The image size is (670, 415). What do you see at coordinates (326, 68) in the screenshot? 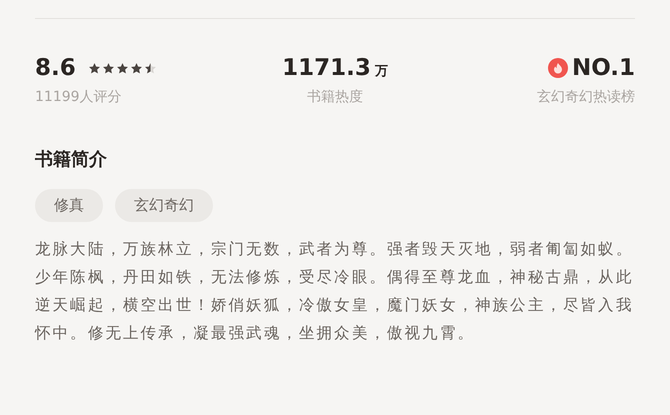
I see `stat-value: 1171.3` at bounding box center [326, 68].